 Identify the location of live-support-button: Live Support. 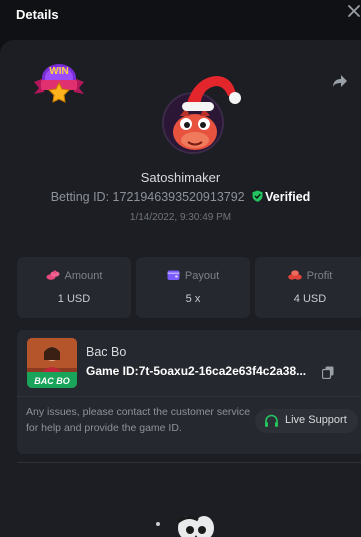
(306, 421).